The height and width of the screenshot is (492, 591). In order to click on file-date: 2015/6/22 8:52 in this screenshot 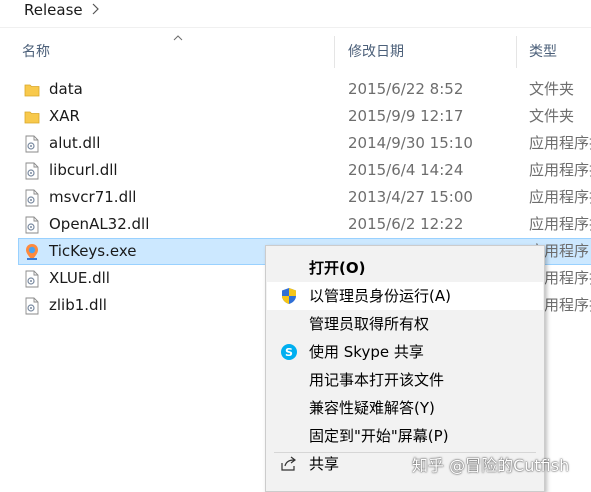, I will do `click(406, 89)`.